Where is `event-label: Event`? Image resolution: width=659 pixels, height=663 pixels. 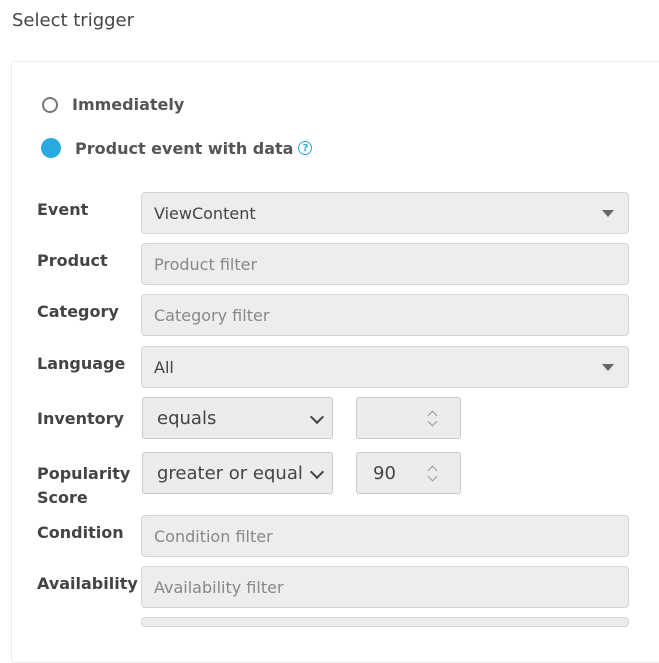 event-label: Event is located at coordinates (63, 209).